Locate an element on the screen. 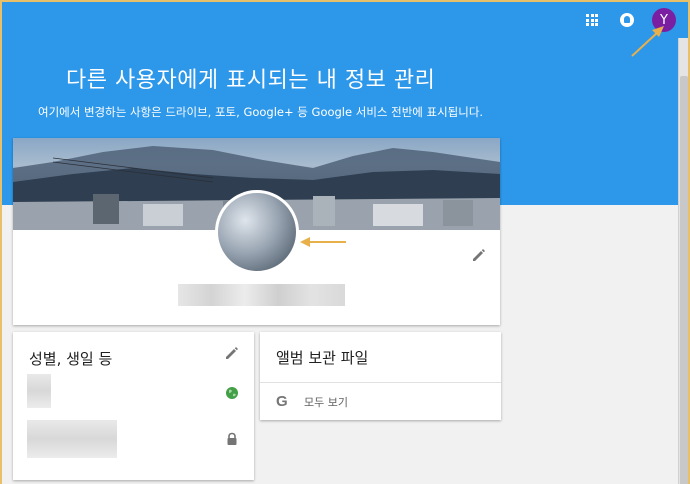  basic-info-title: 성별, 생일 등 is located at coordinates (71, 359).